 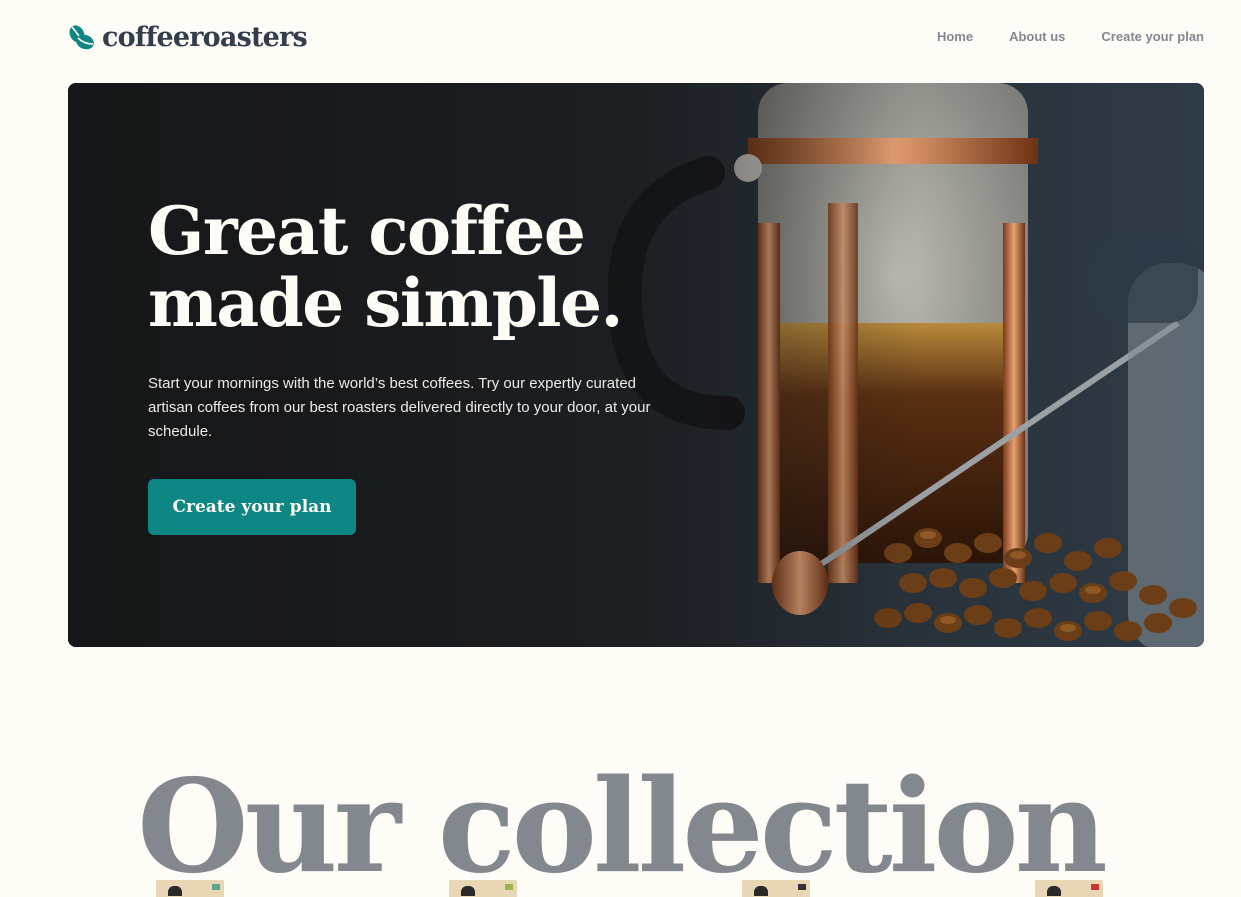 I want to click on main-nav: Home About us Create your plan, so click(x=1070, y=36).